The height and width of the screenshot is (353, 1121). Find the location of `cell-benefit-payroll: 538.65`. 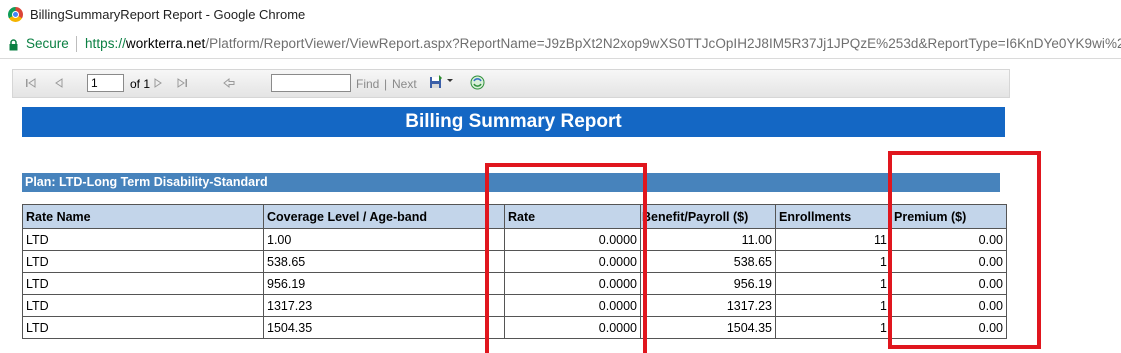

cell-benefit-payroll: 538.65 is located at coordinates (708, 261).